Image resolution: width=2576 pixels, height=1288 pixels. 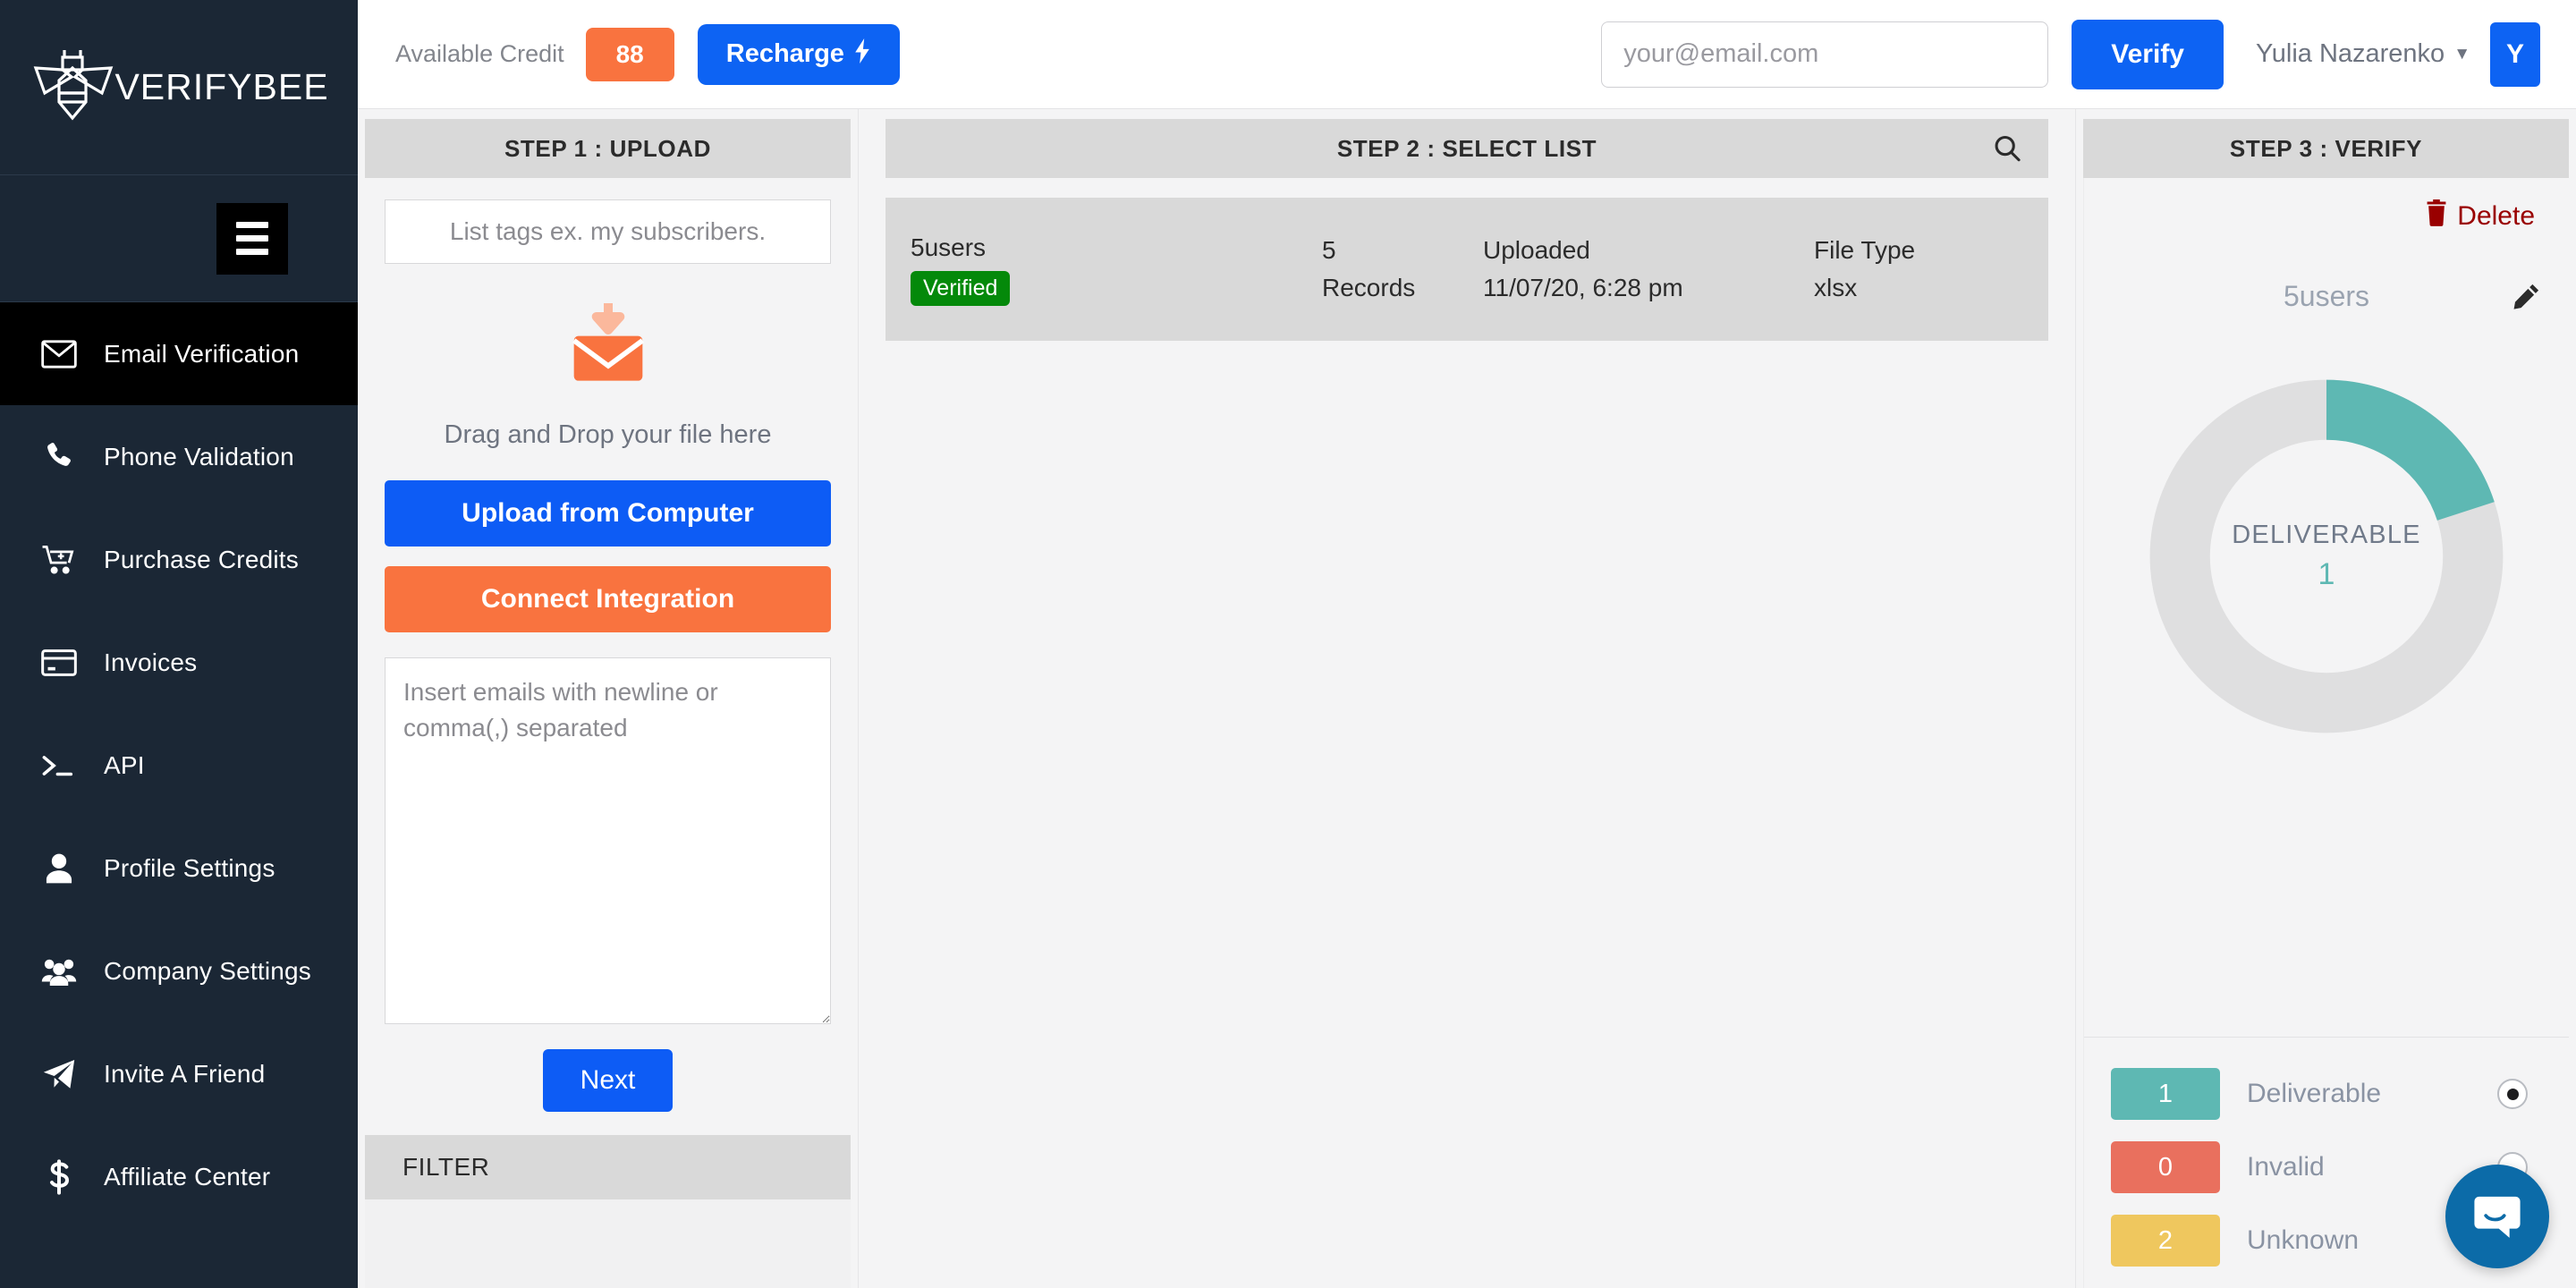 What do you see at coordinates (59, 868) in the screenshot?
I see `user-icon` at bounding box center [59, 868].